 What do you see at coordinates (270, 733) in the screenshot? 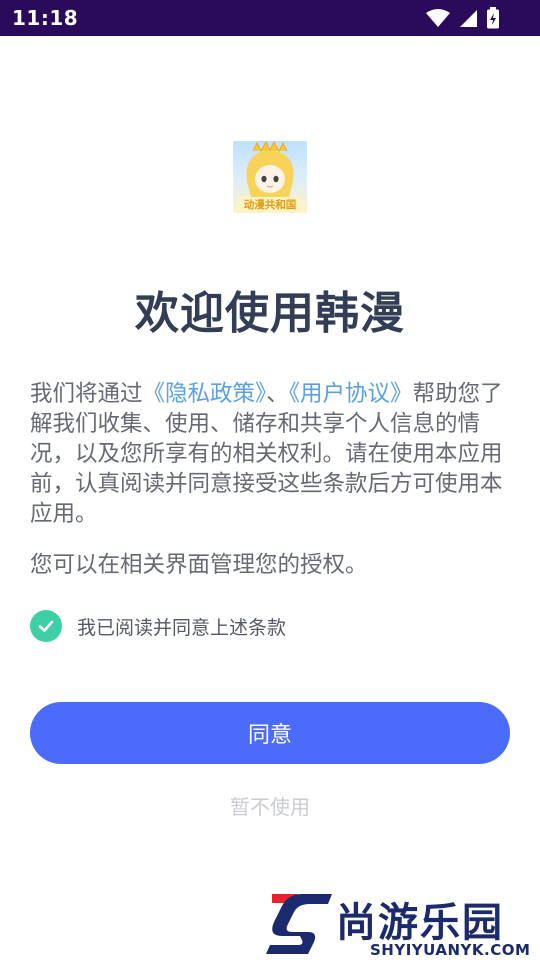
I see `agree-button: 同意` at bounding box center [270, 733].